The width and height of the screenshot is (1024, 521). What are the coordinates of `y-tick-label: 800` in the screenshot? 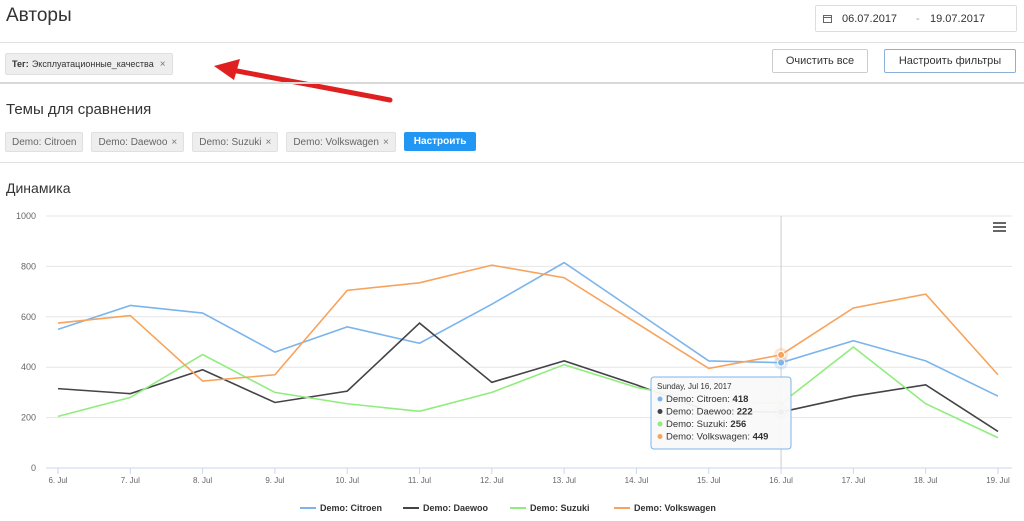 It's located at (28, 266).